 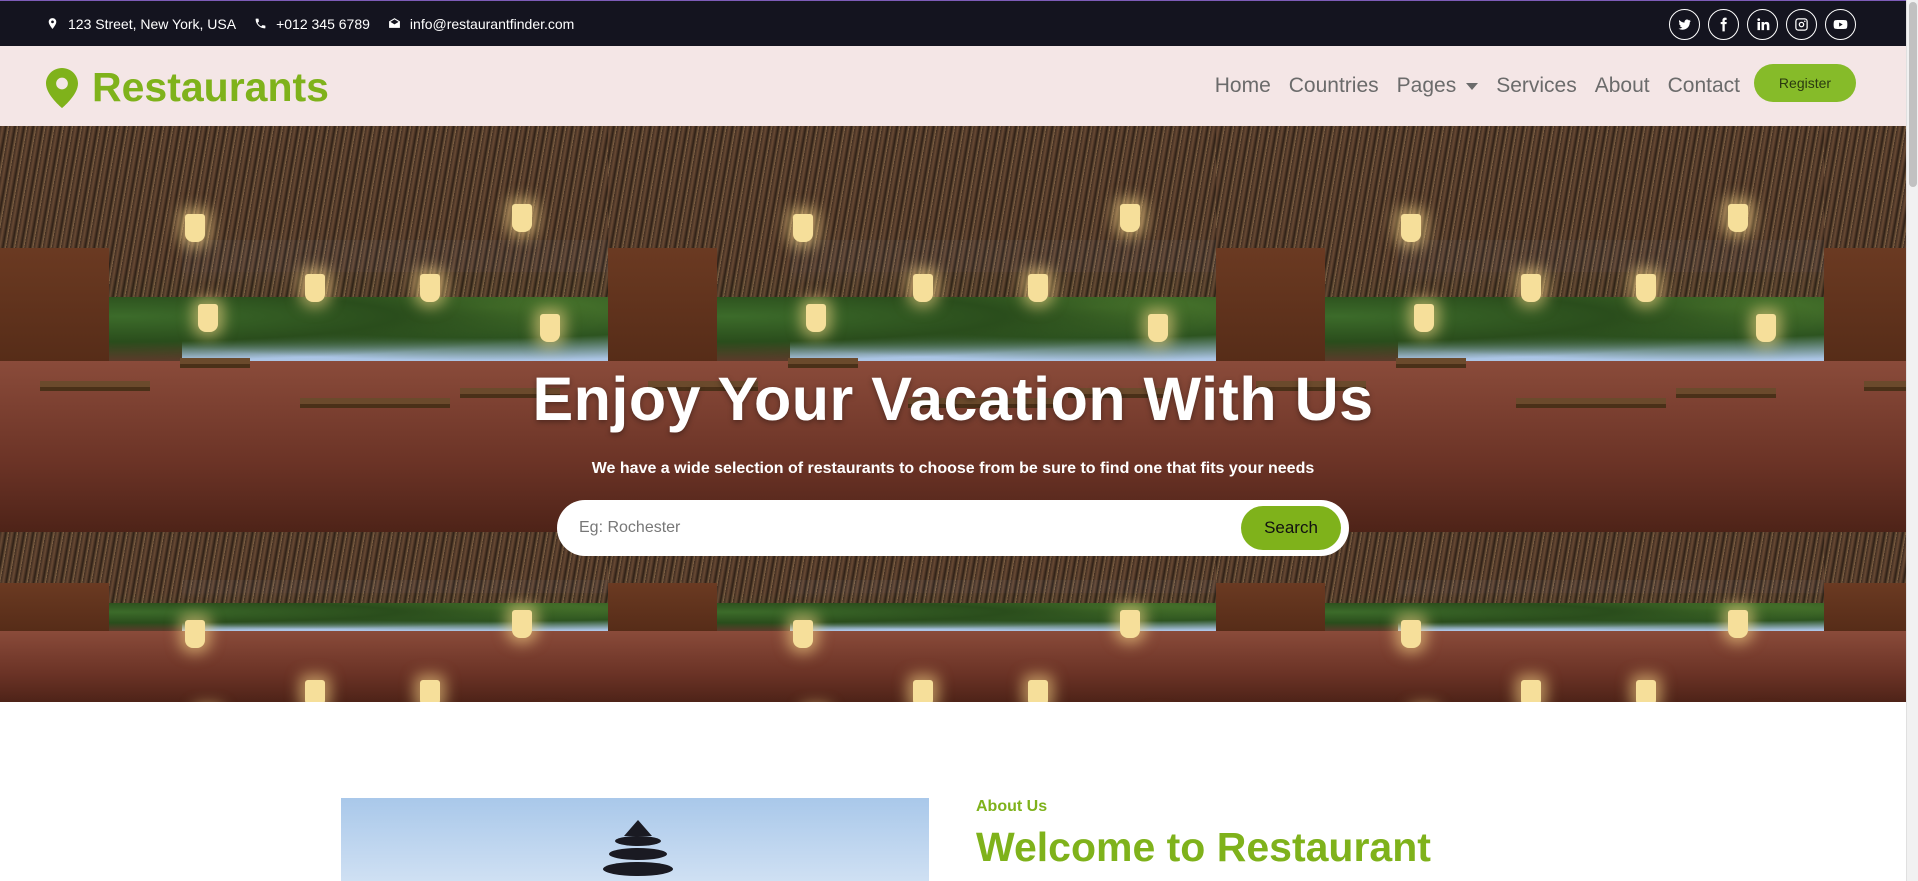 What do you see at coordinates (1805, 83) in the screenshot?
I see `register-button: Register` at bounding box center [1805, 83].